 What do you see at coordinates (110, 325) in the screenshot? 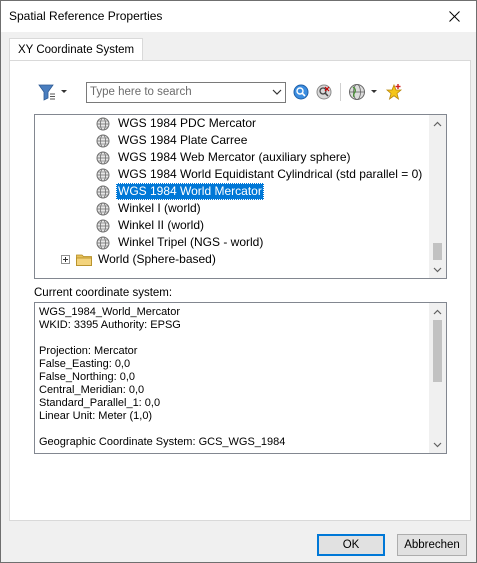
I see `info-line: WKID: 3395 Authority: EPSG` at bounding box center [110, 325].